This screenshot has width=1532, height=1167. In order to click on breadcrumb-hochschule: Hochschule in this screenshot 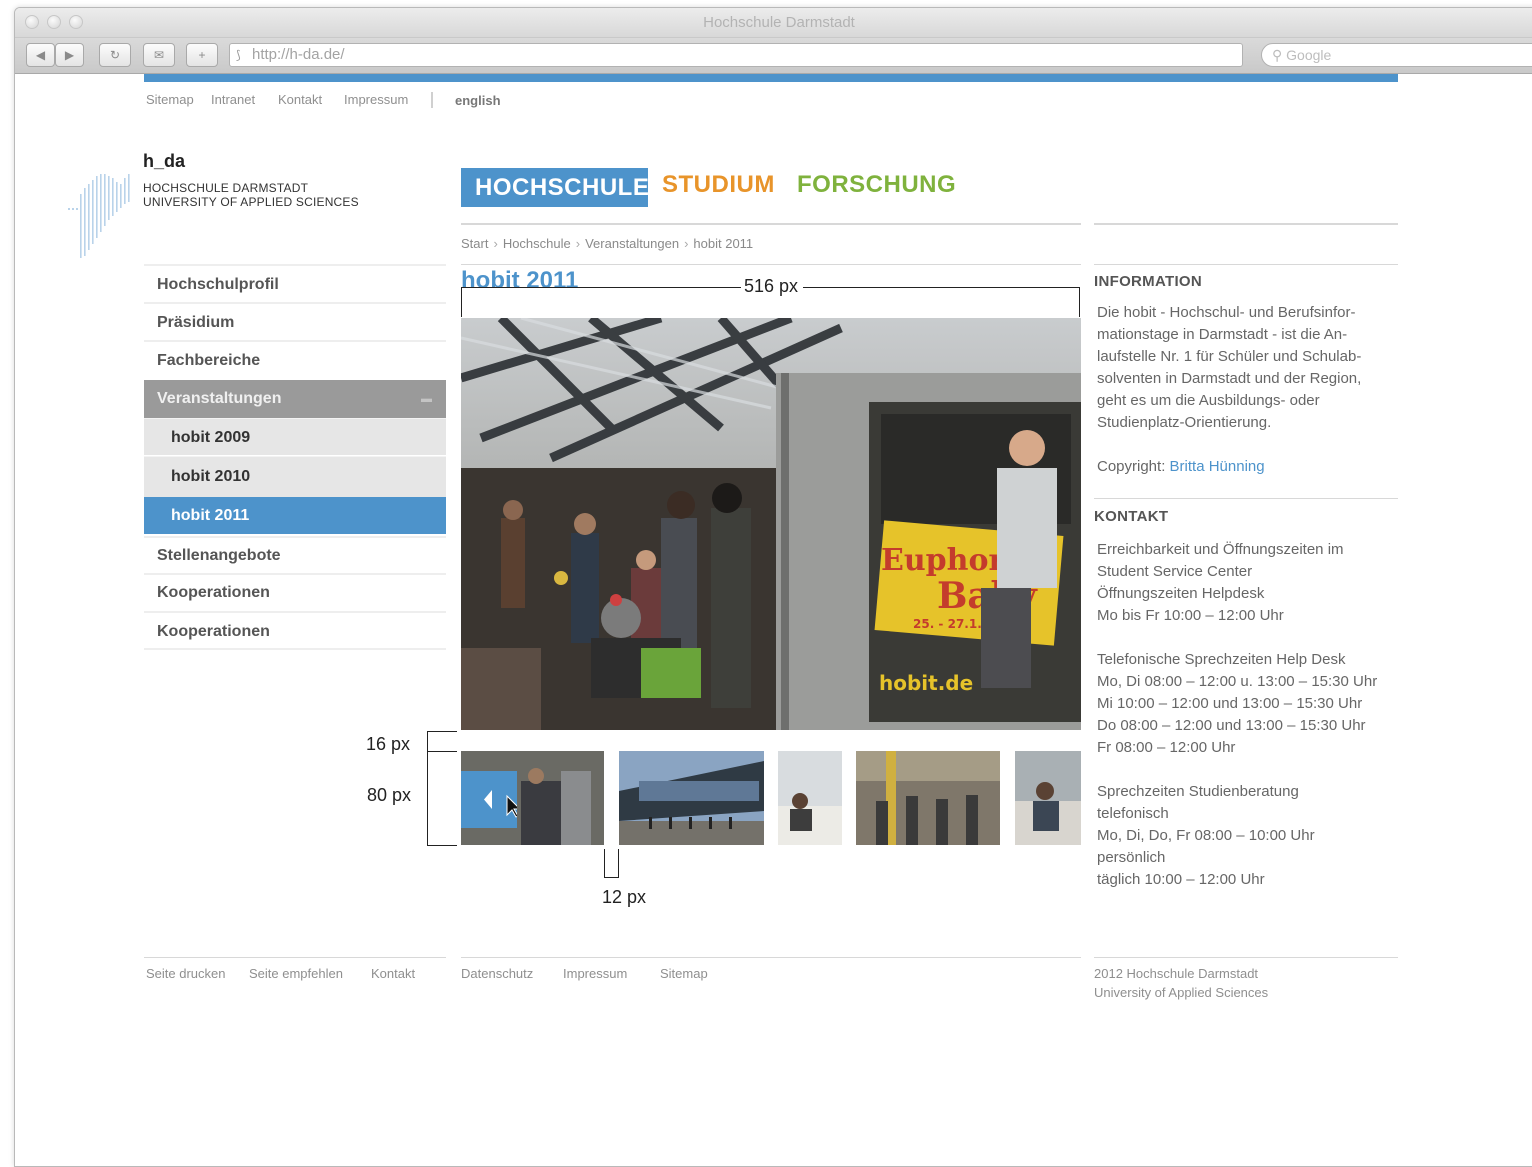, I will do `click(537, 243)`.